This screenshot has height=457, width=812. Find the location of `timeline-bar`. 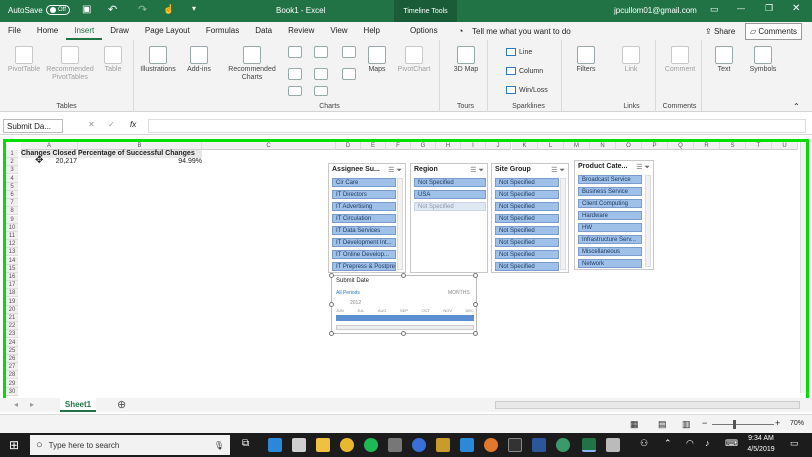

timeline-bar is located at coordinates (405, 318).